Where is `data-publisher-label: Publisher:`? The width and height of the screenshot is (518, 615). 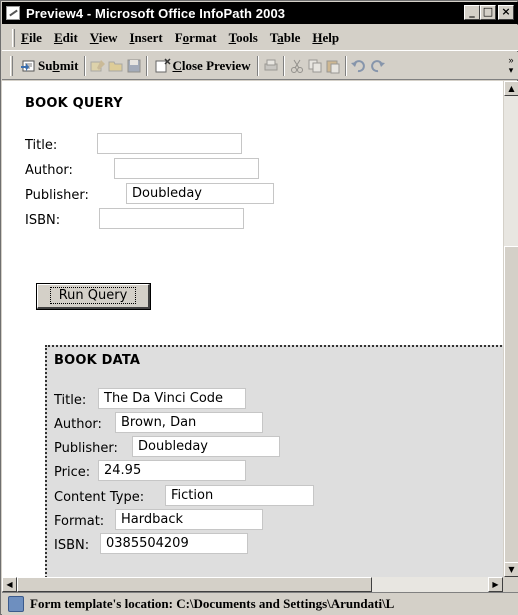
data-publisher-label: Publisher: is located at coordinates (86, 448).